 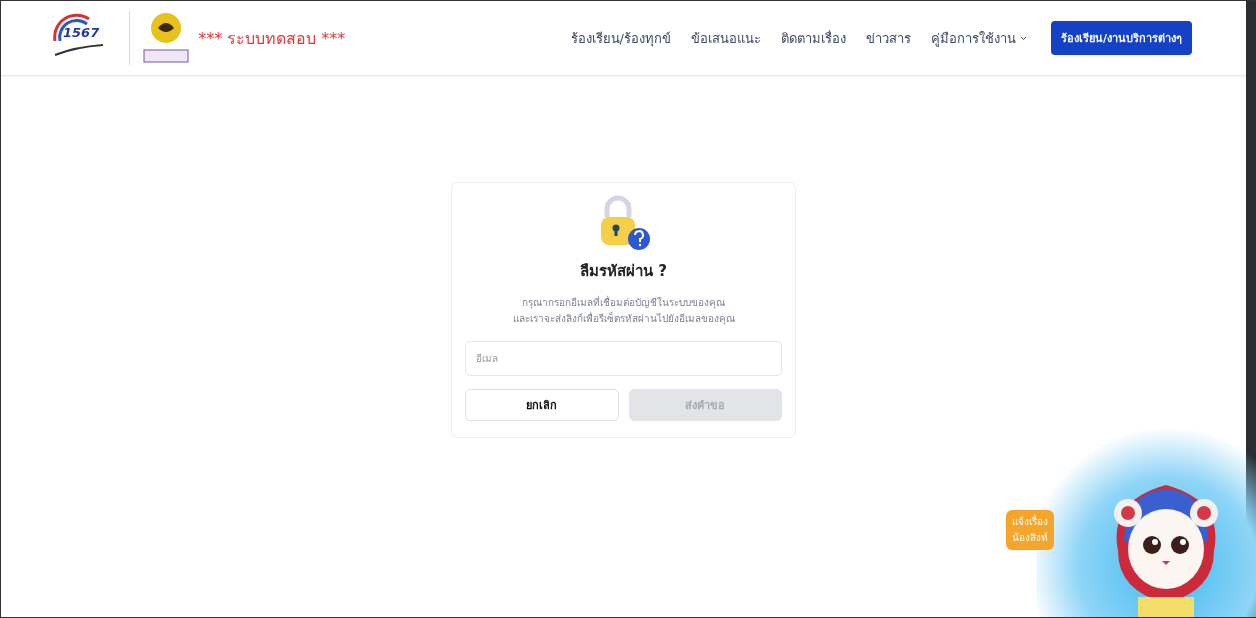 I want to click on nav-link: ร้องเรียน/ร้องทุกข์, so click(x=620, y=38).